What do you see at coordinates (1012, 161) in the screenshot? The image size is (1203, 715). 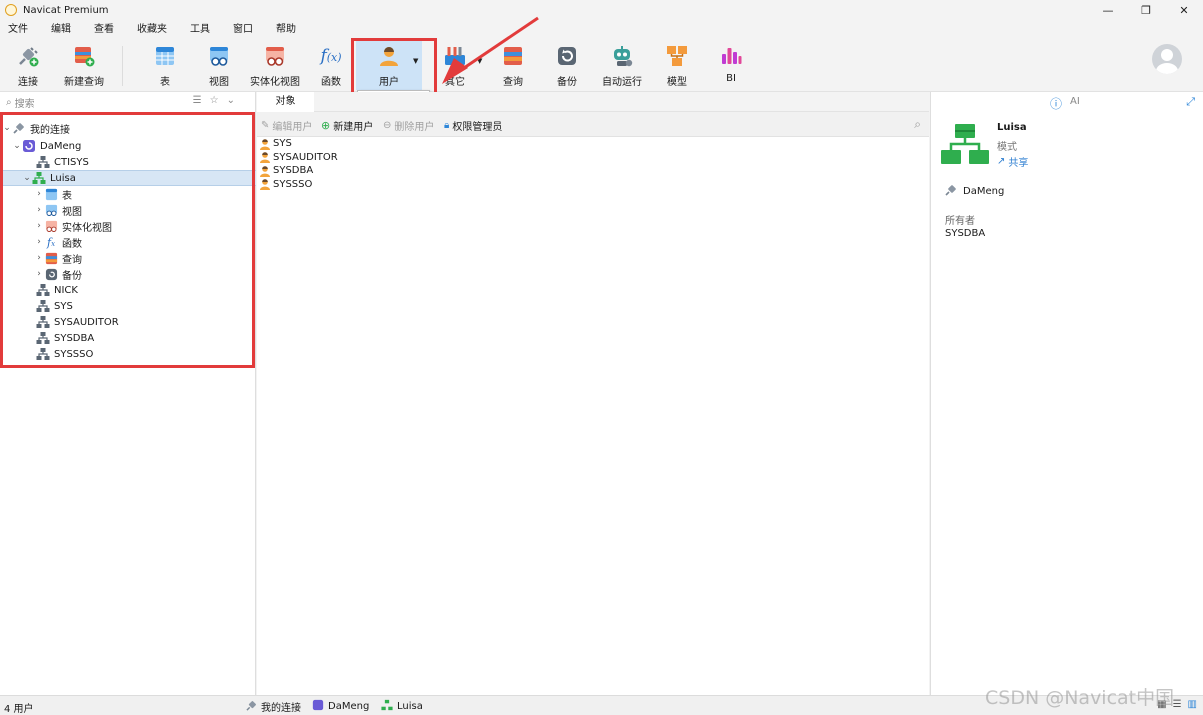 I see `share-link: ↗ 共享` at bounding box center [1012, 161].